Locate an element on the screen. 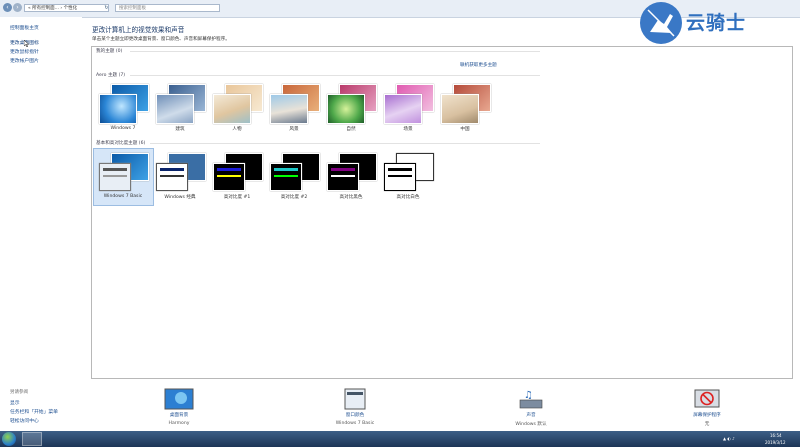  page-title: 更改计算机上的视觉效果和声音 is located at coordinates (138, 30).